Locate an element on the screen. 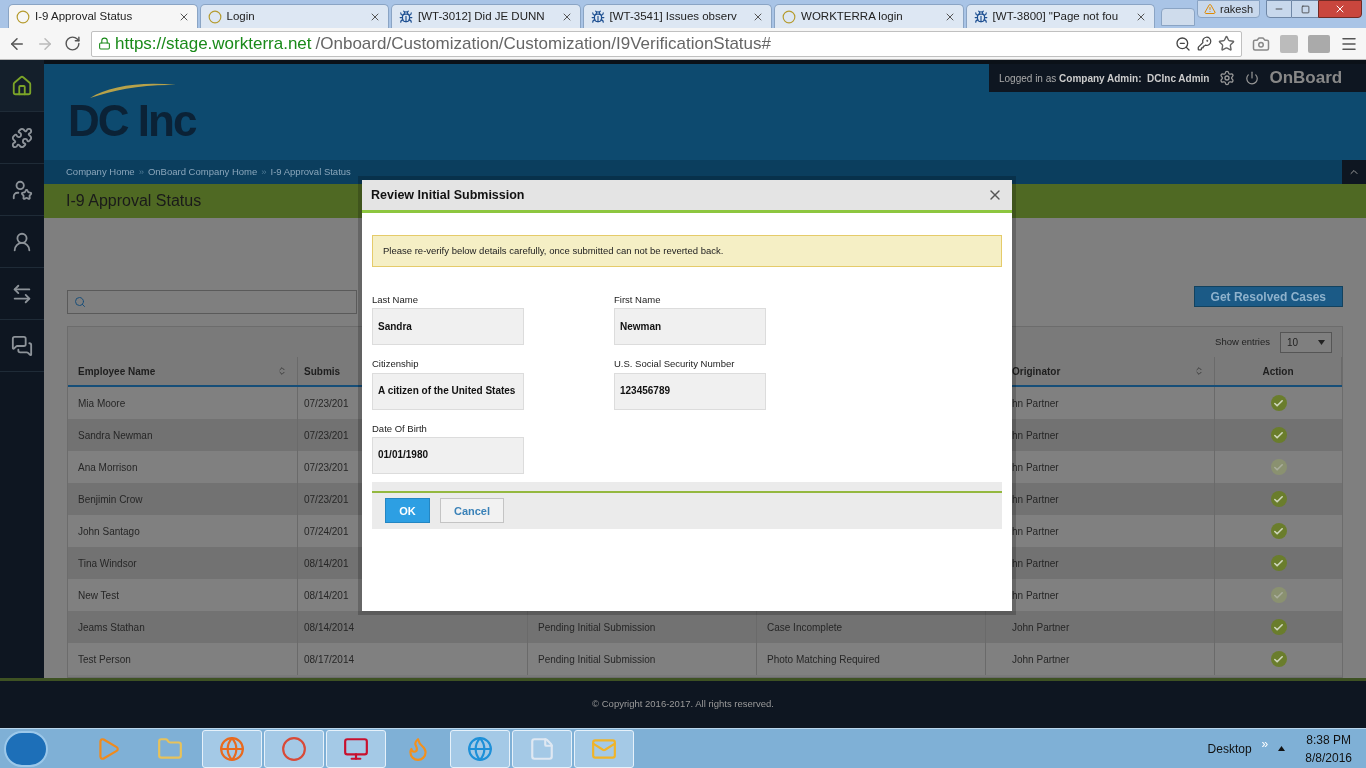 This screenshot has height=768, width=1366. home-icon is located at coordinates (22, 85).